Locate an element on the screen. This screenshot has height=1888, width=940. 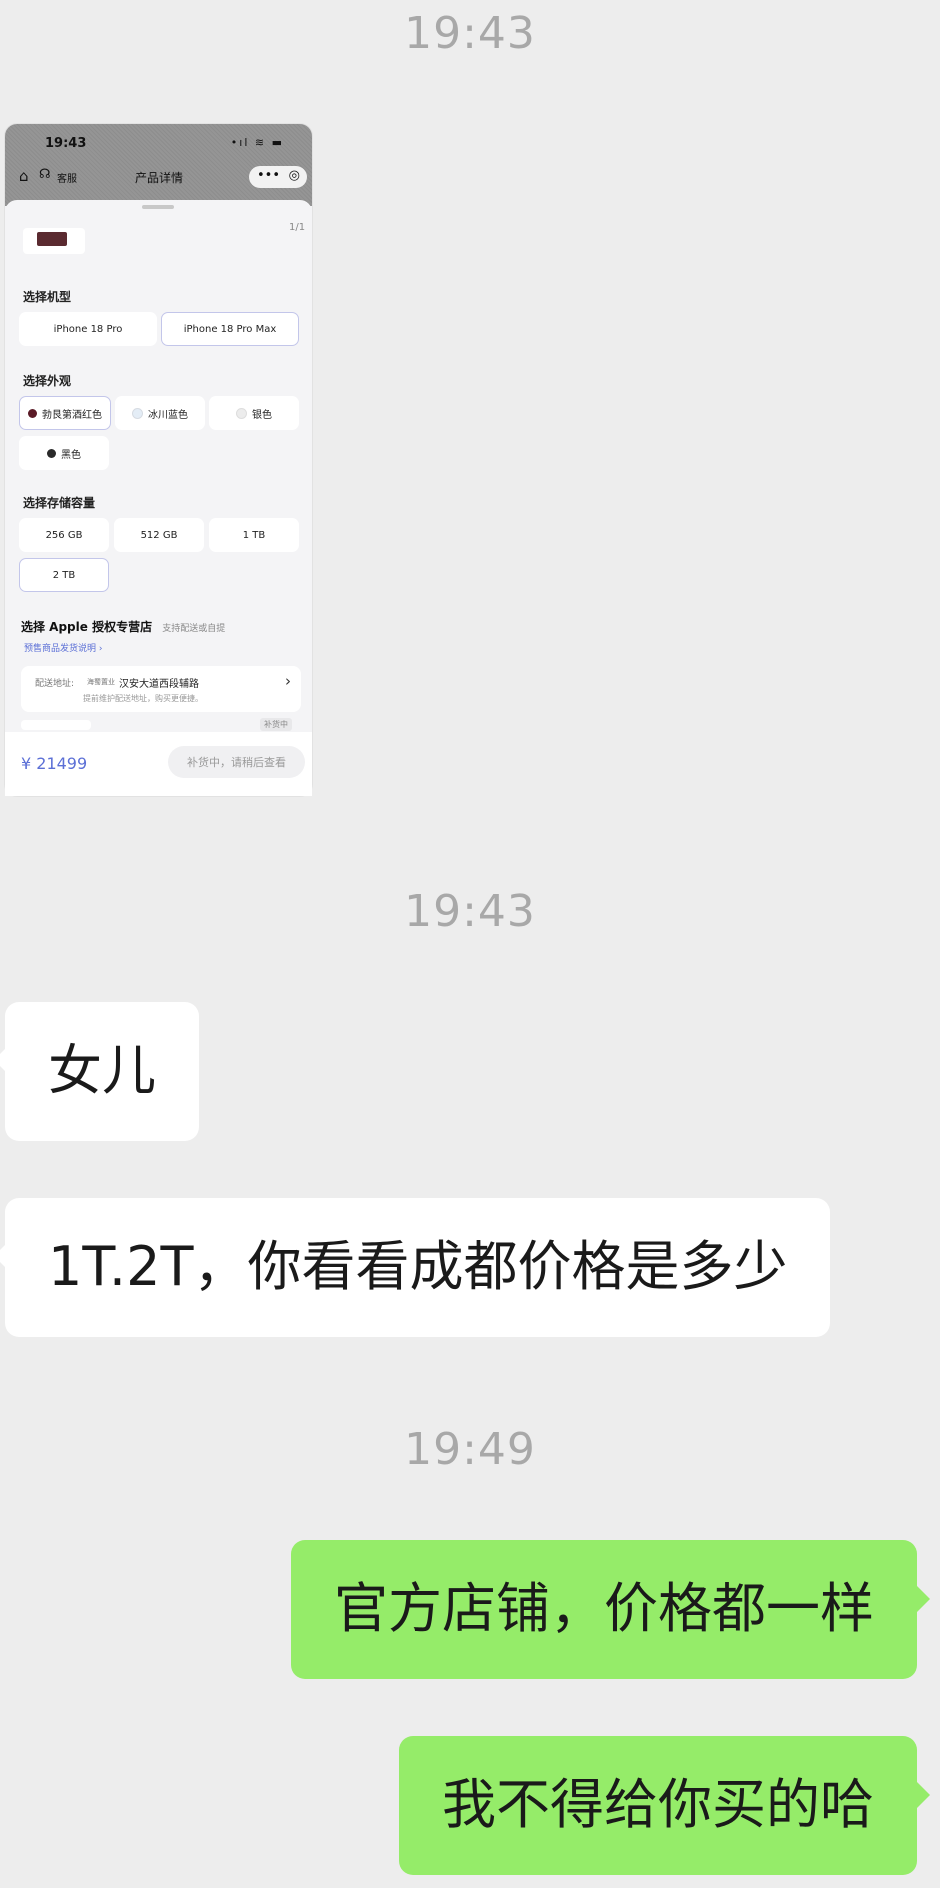
color-option: 冰川蓝色 is located at coordinates (160, 413).